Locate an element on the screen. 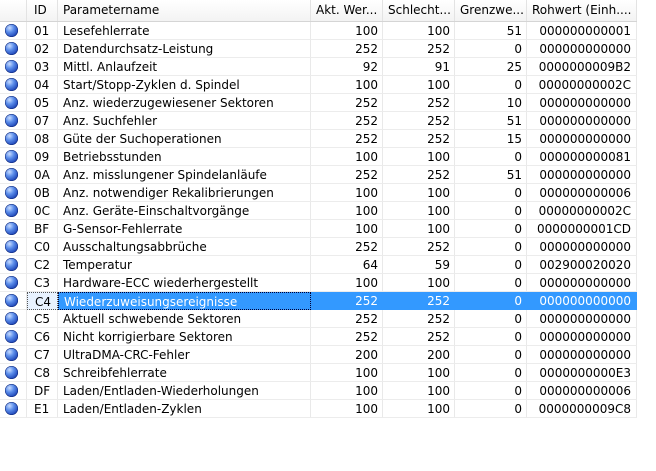  parametername-cell: Anz. notwendiger Rekalibrierungen is located at coordinates (184, 193).